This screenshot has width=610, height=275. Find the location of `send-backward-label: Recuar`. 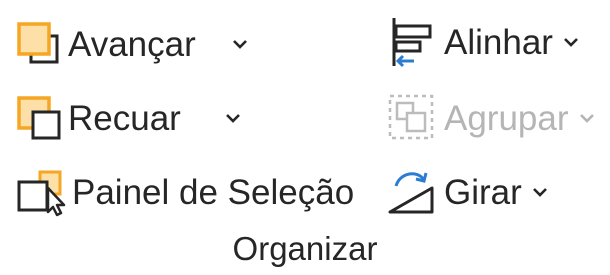

send-backward-label: Recuar is located at coordinates (124, 118).